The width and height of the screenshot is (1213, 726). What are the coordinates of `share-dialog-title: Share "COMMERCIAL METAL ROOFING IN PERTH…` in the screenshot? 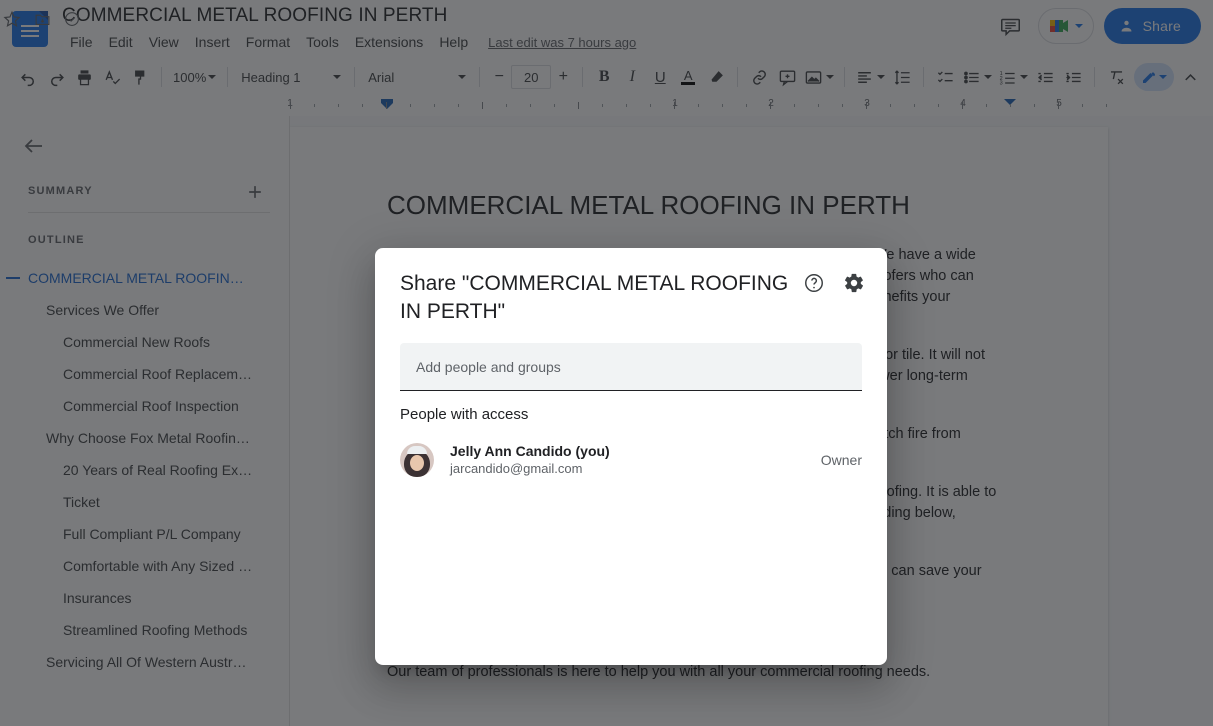 It's located at (594, 297).